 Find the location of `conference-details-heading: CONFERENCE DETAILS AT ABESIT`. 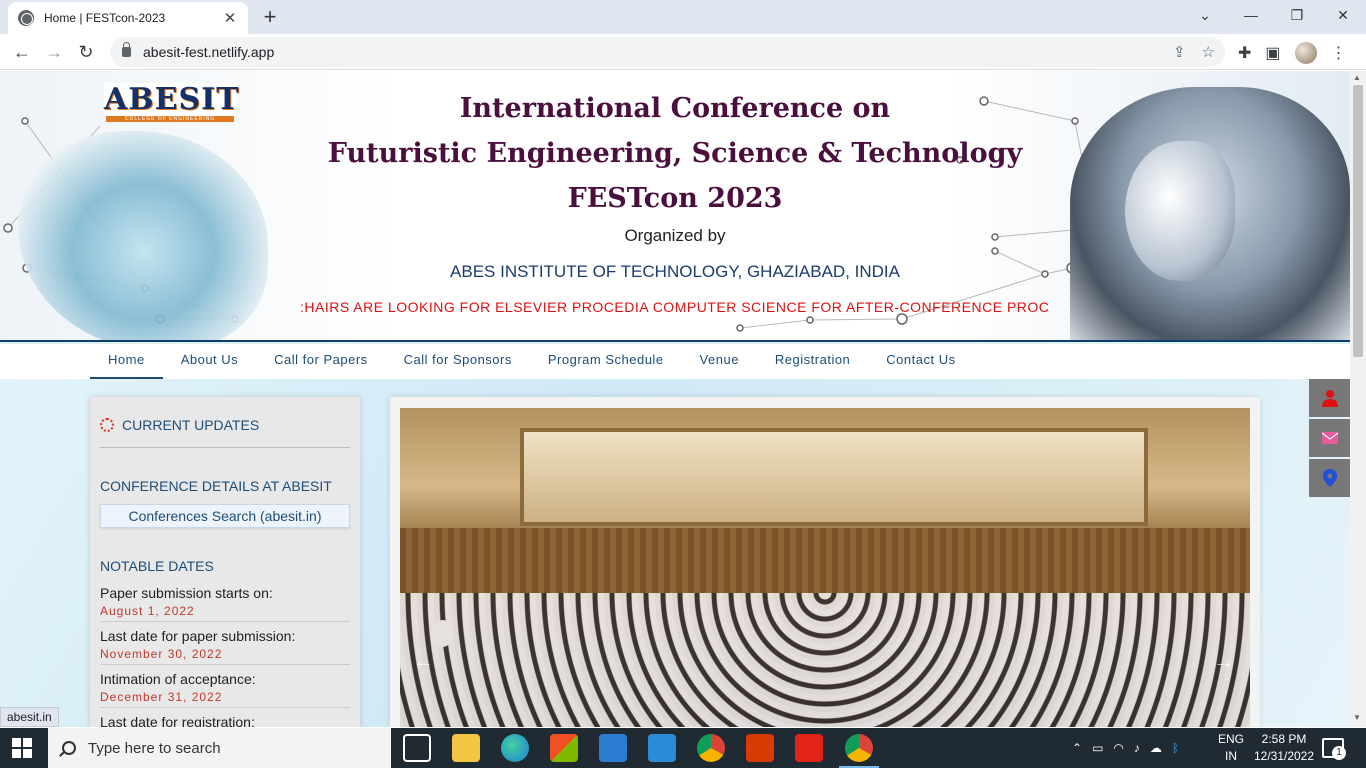

conference-details-heading: CONFERENCE DETAILS AT ABESIT is located at coordinates (216, 486).